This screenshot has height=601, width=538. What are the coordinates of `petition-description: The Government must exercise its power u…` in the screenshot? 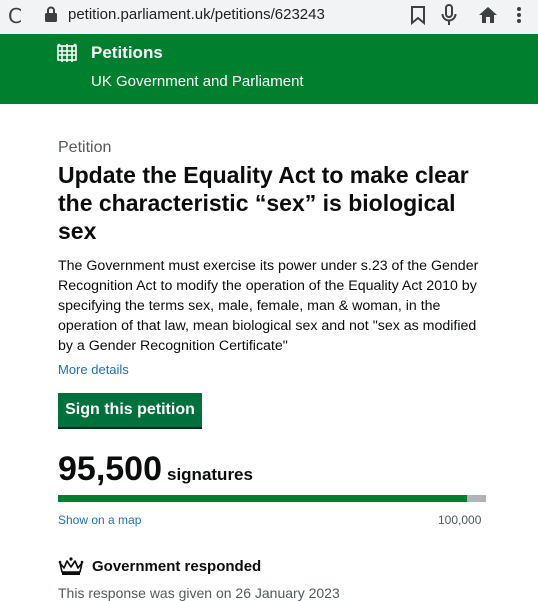 It's located at (268, 306).